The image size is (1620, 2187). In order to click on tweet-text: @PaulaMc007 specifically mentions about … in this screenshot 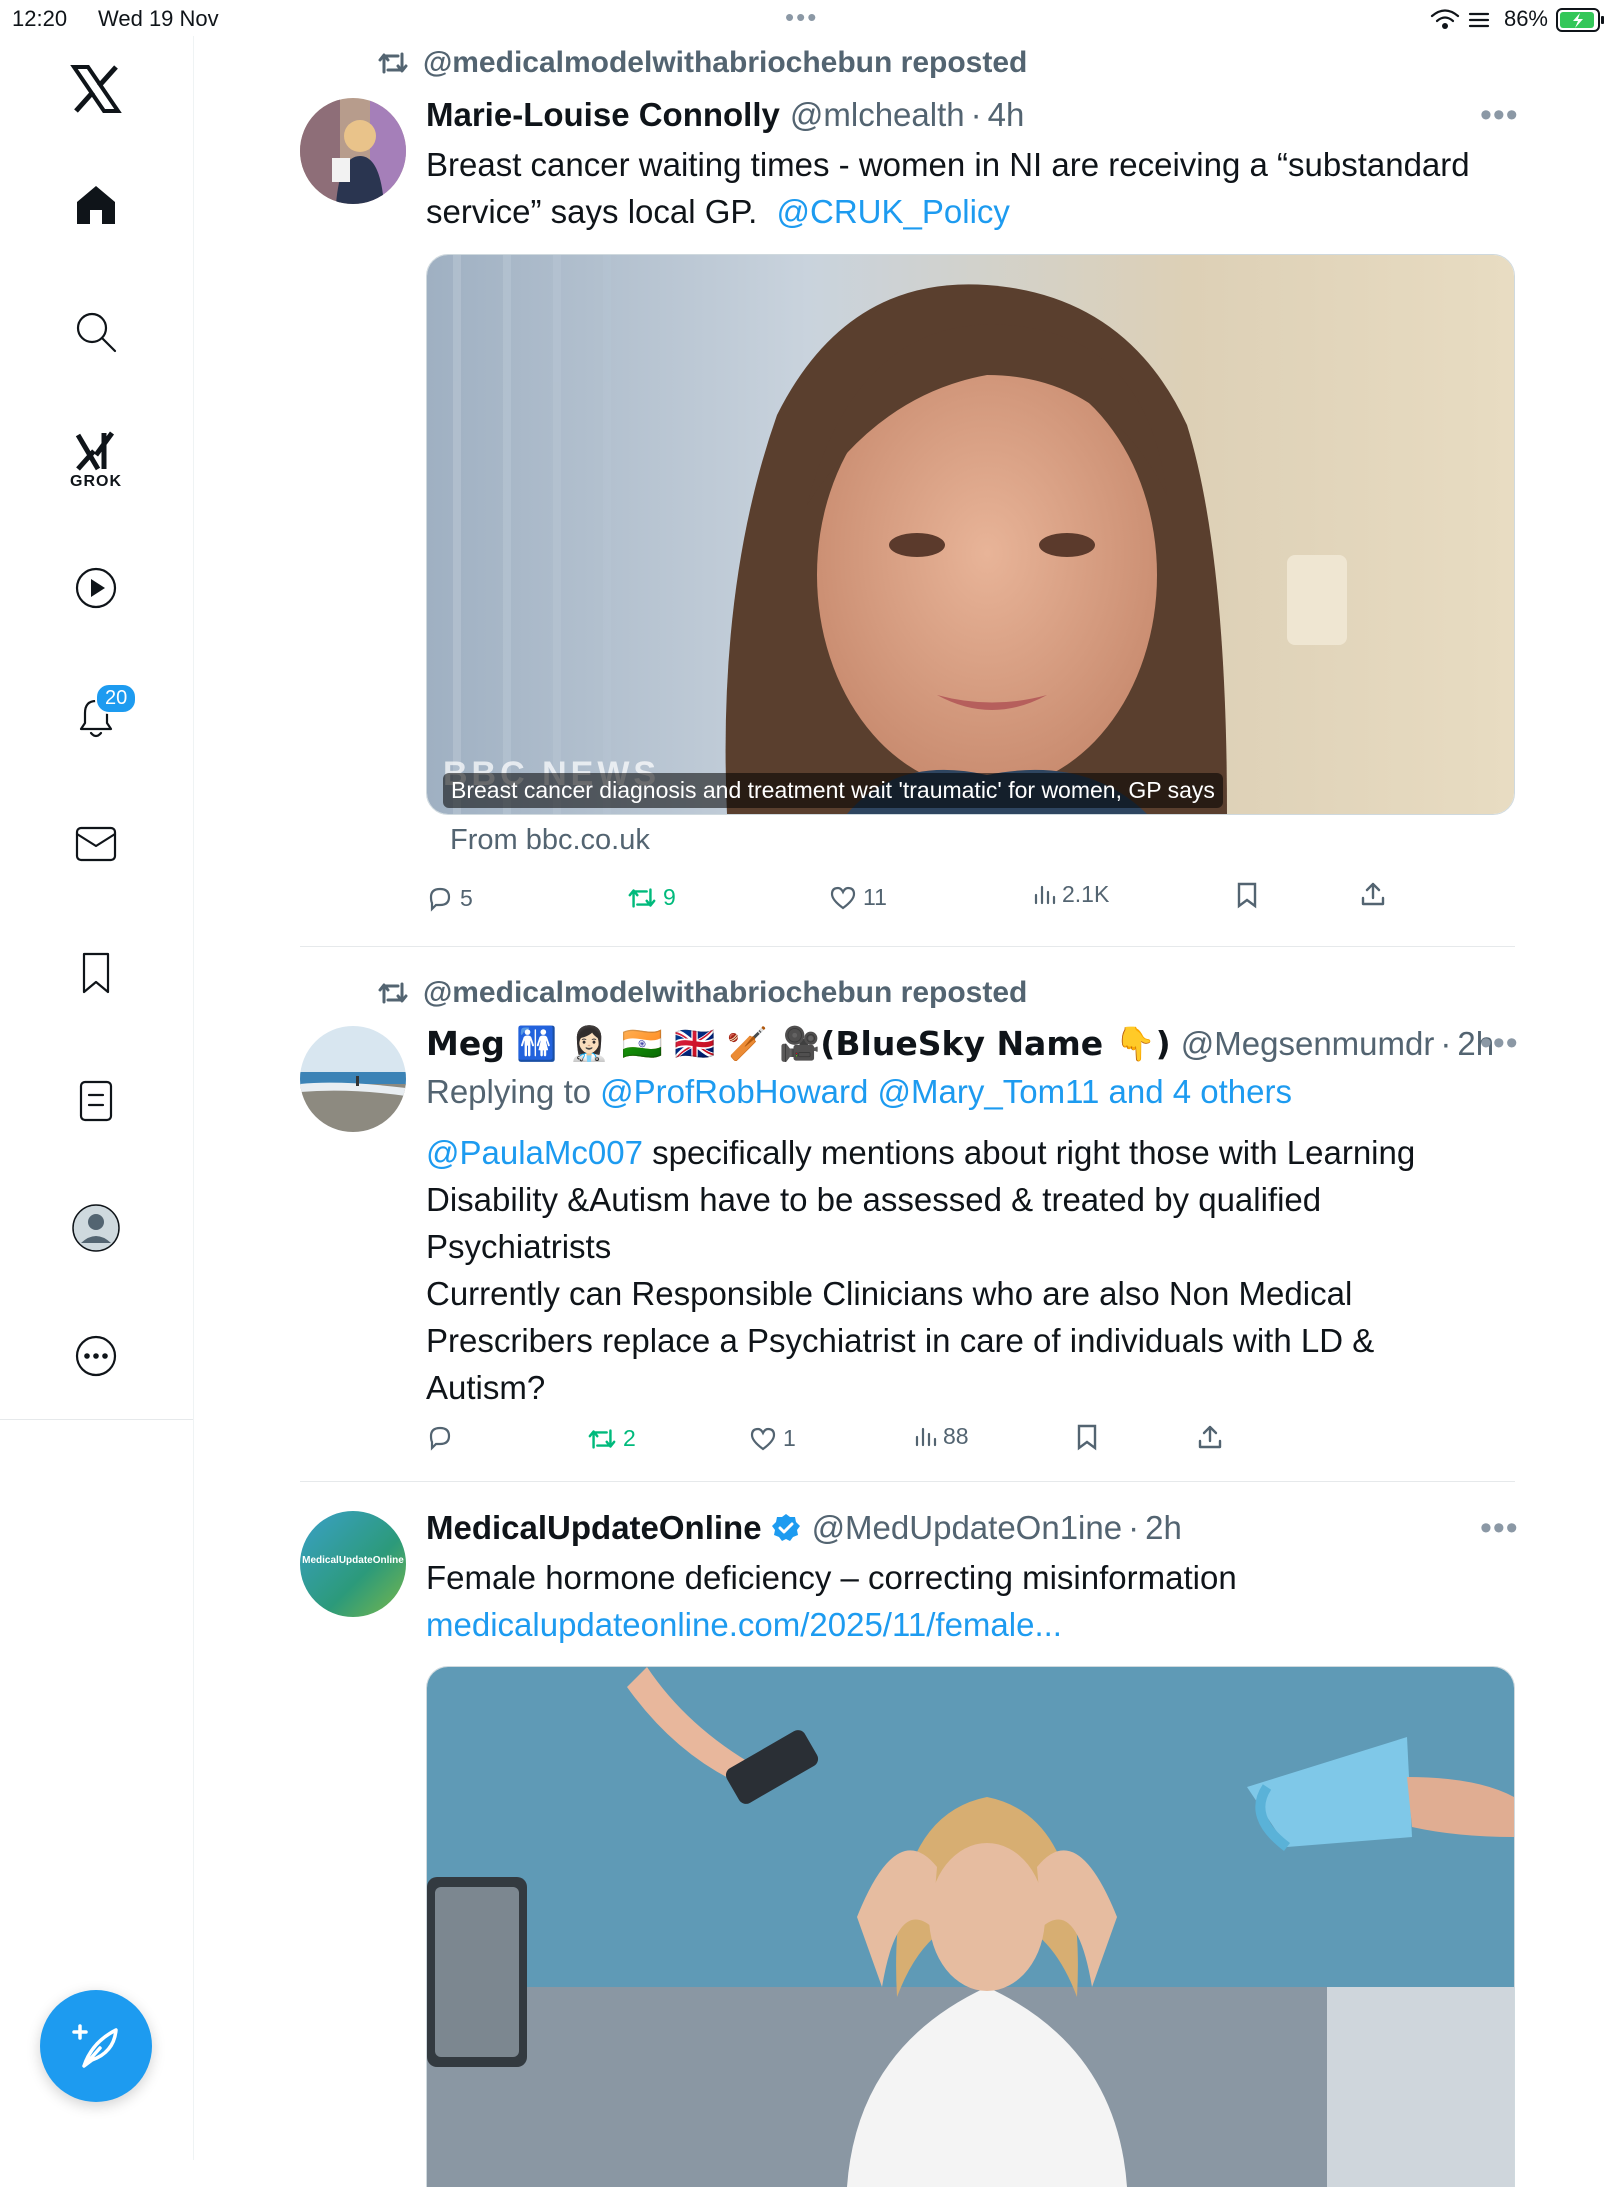, I will do `click(956, 1270)`.